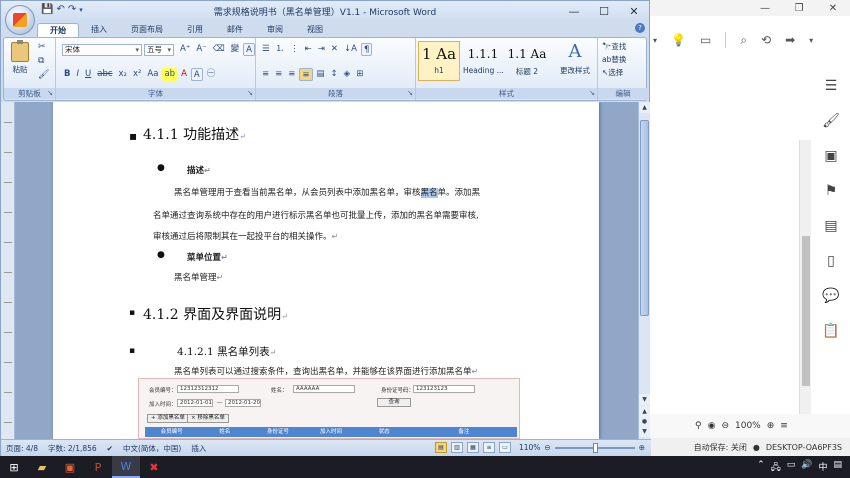 This screenshot has height=478, width=850. I want to click on tab-insert: 插入, so click(99, 30).